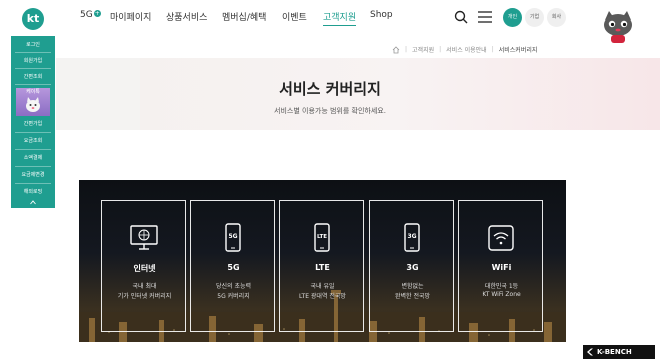  Describe the element at coordinates (322, 296) in the screenshot. I see `coverage-desc-line2: LTE 광대역 전국망` at that location.